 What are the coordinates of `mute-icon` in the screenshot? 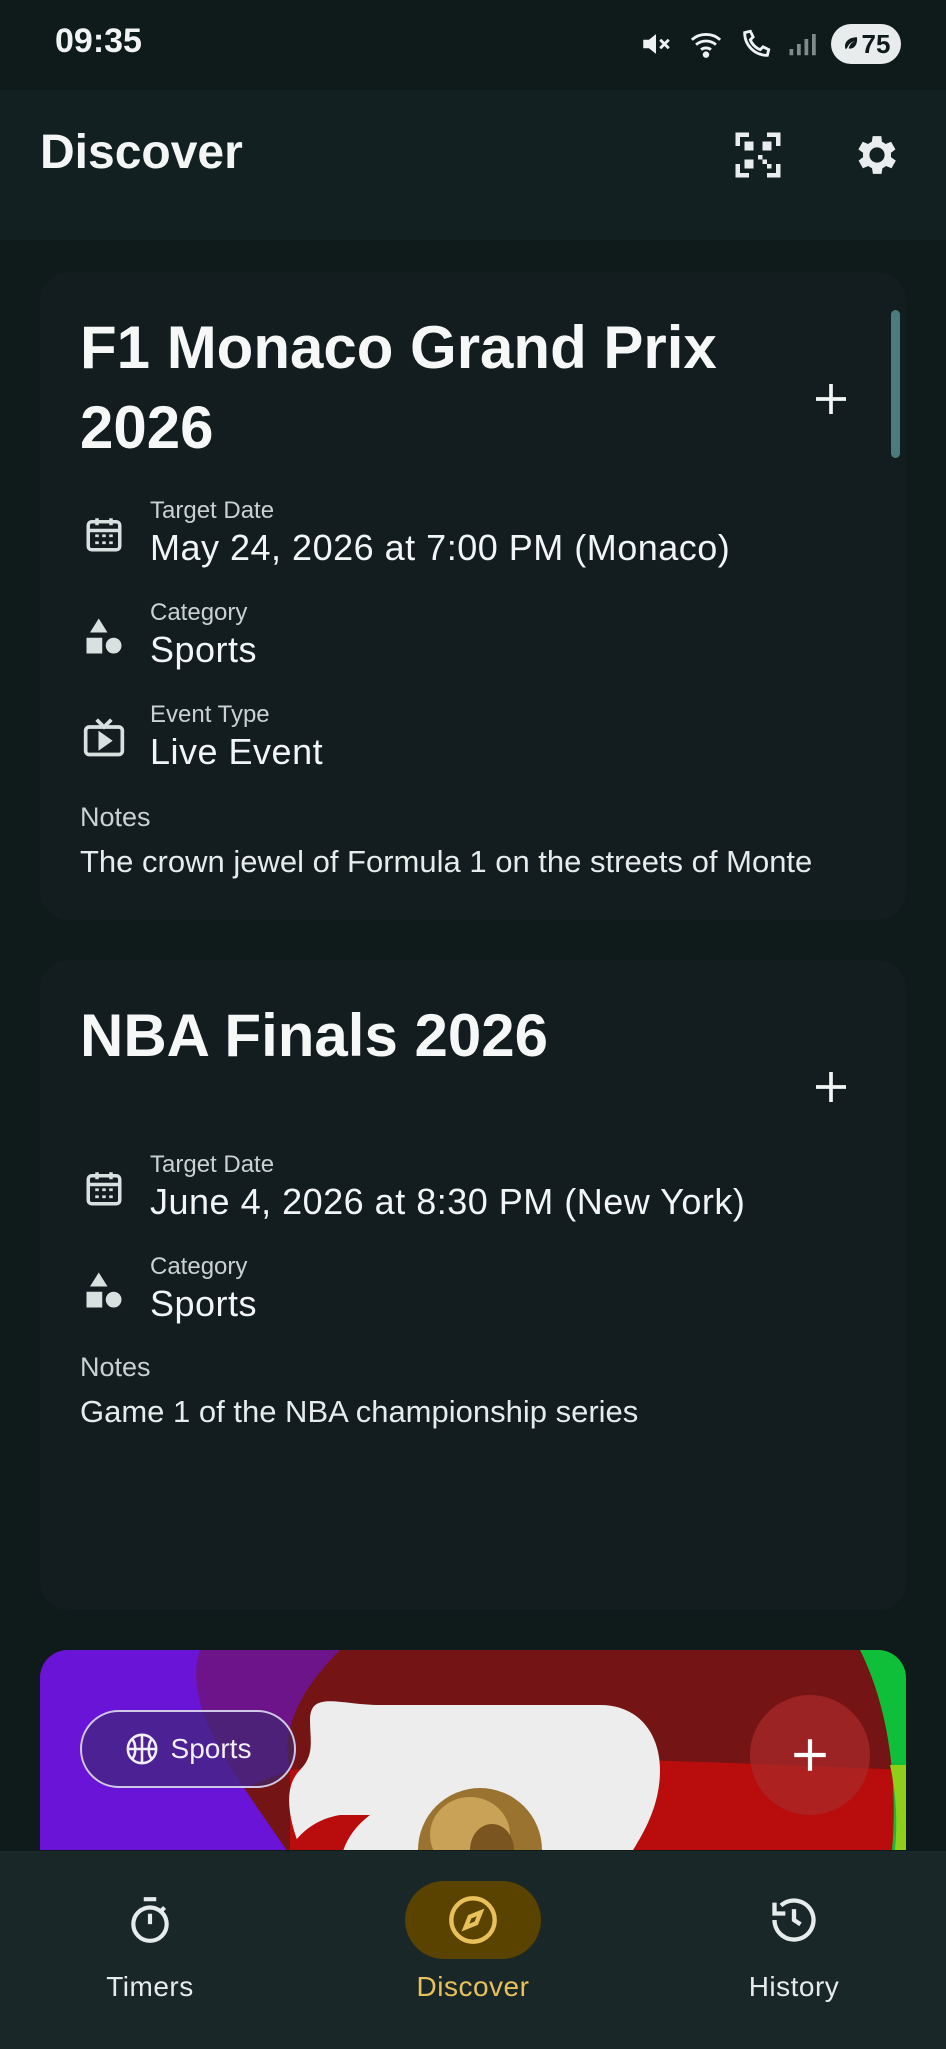 It's located at (656, 44).